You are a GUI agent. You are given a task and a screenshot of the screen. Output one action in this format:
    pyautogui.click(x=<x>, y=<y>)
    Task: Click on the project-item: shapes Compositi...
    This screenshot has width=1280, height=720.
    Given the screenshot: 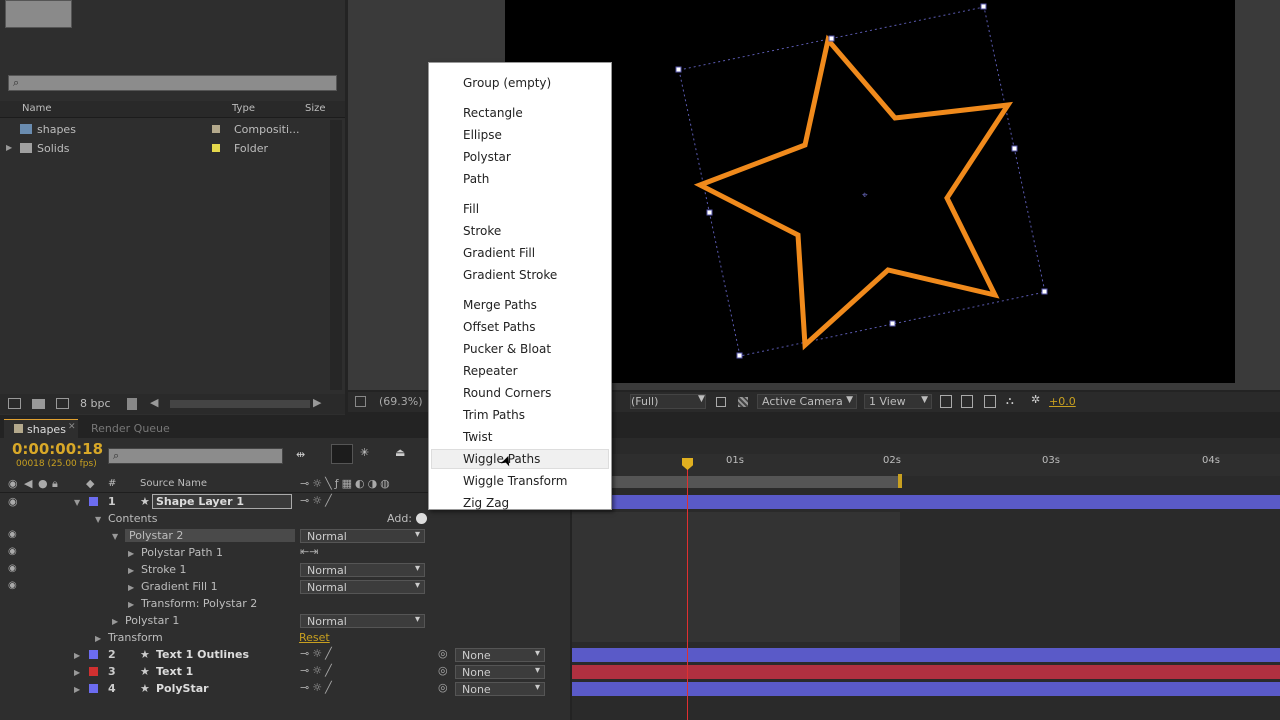 What is the action you would take?
    pyautogui.click(x=165, y=129)
    